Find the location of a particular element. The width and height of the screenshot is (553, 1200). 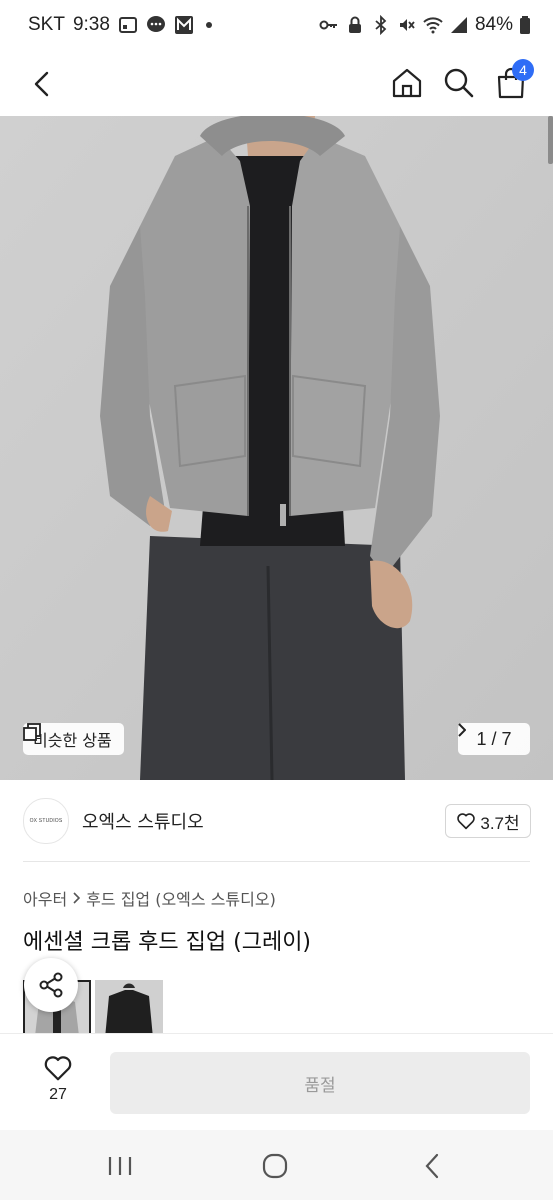

home-icon is located at coordinates (407, 83).